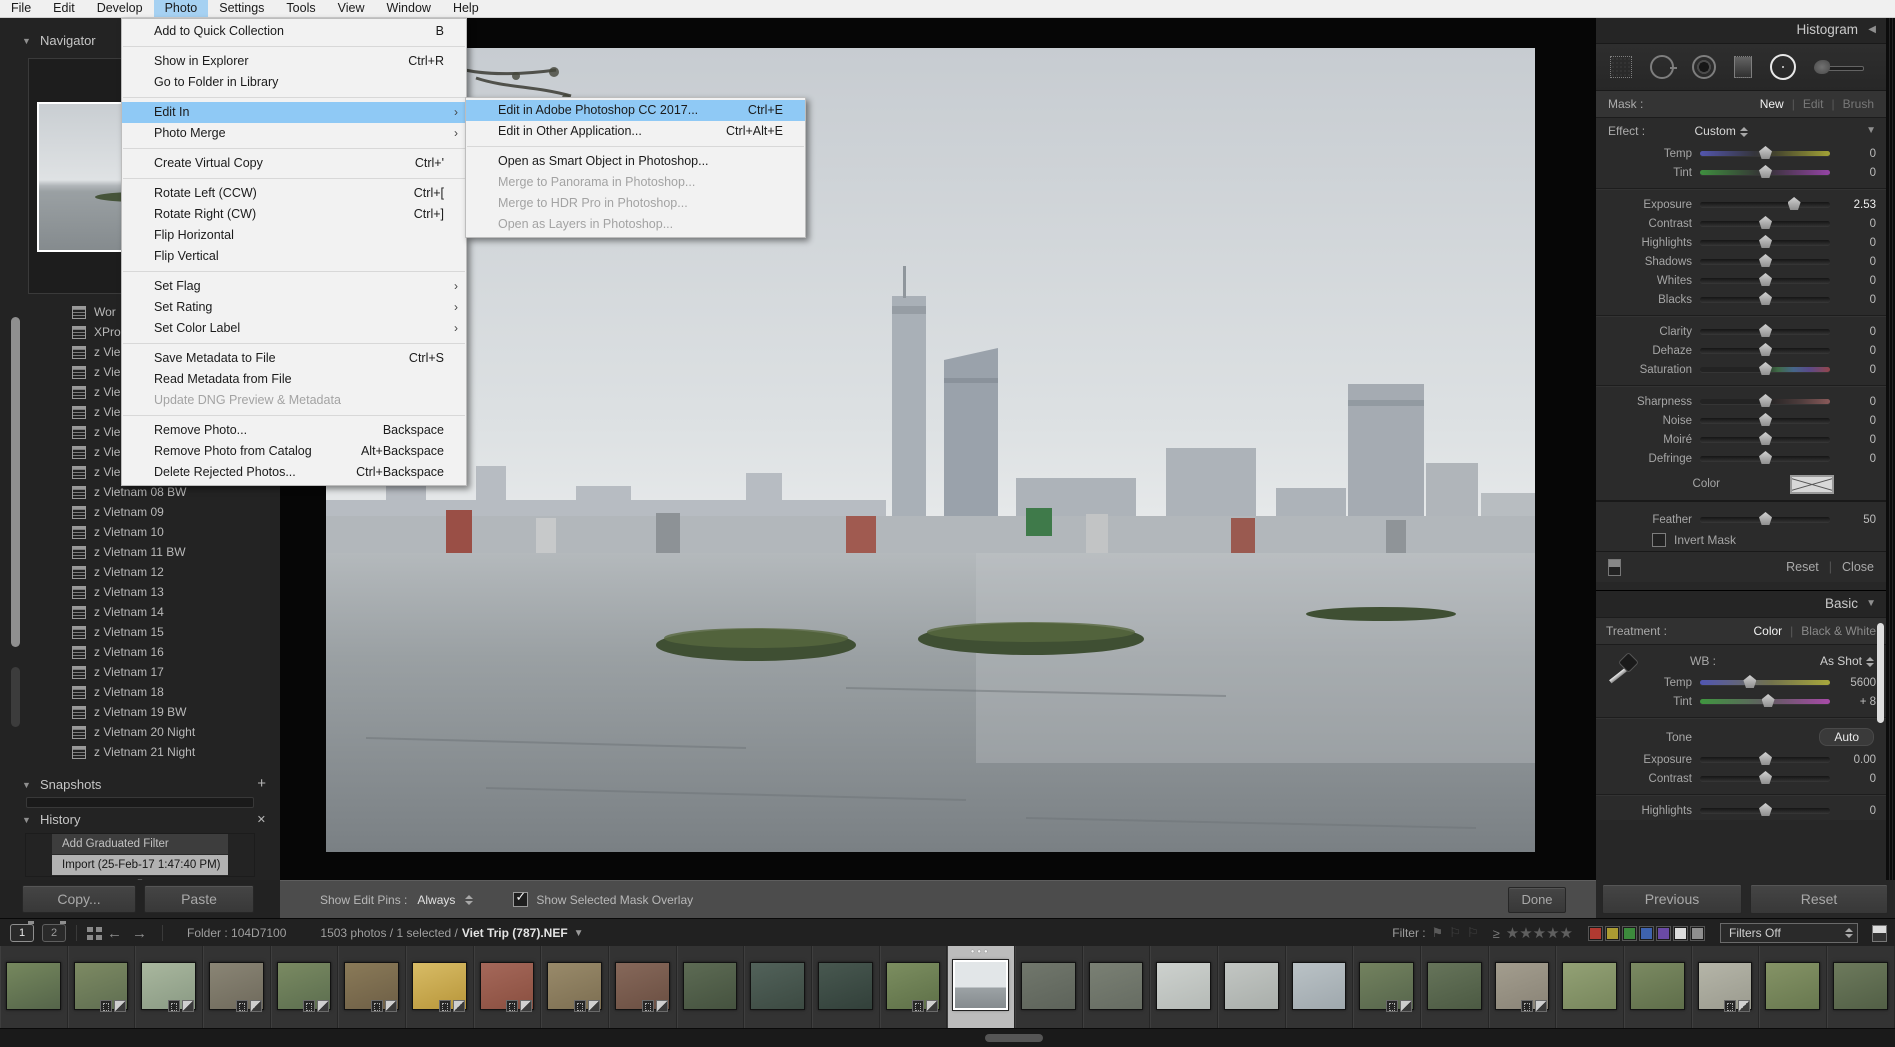  What do you see at coordinates (1672, 899) in the screenshot?
I see `previous-button: Previous` at bounding box center [1672, 899].